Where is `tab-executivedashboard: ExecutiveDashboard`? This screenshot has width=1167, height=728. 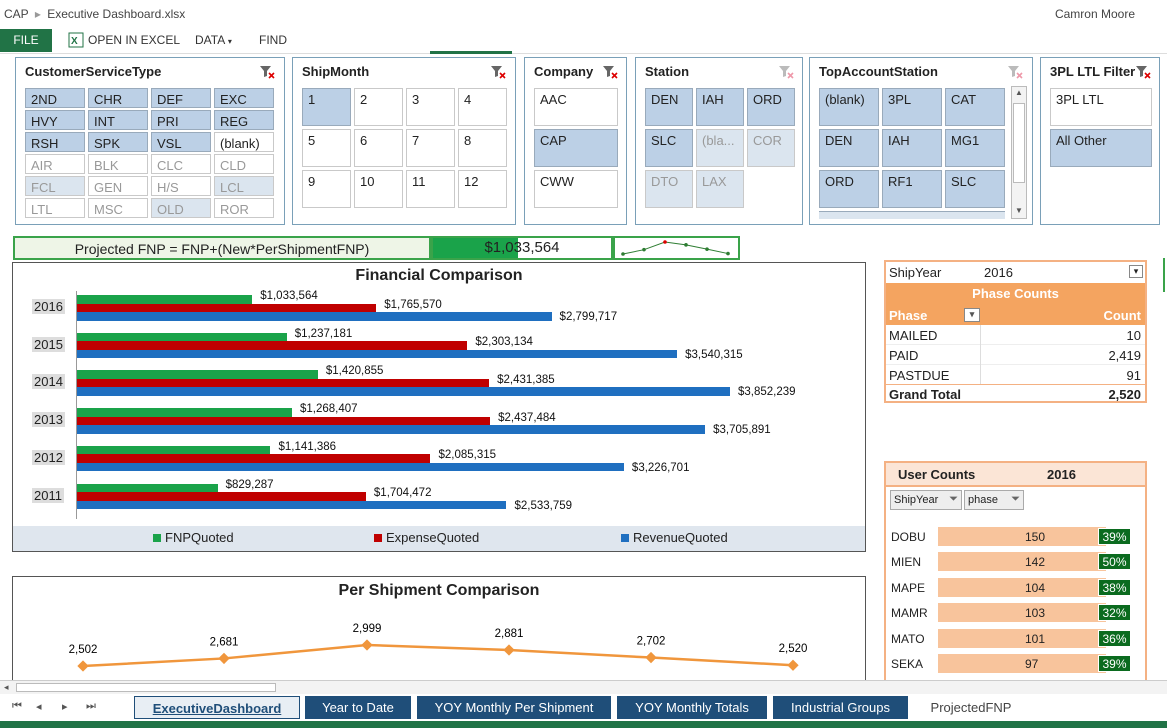
tab-executivedashboard: ExecutiveDashboard is located at coordinates (217, 707).